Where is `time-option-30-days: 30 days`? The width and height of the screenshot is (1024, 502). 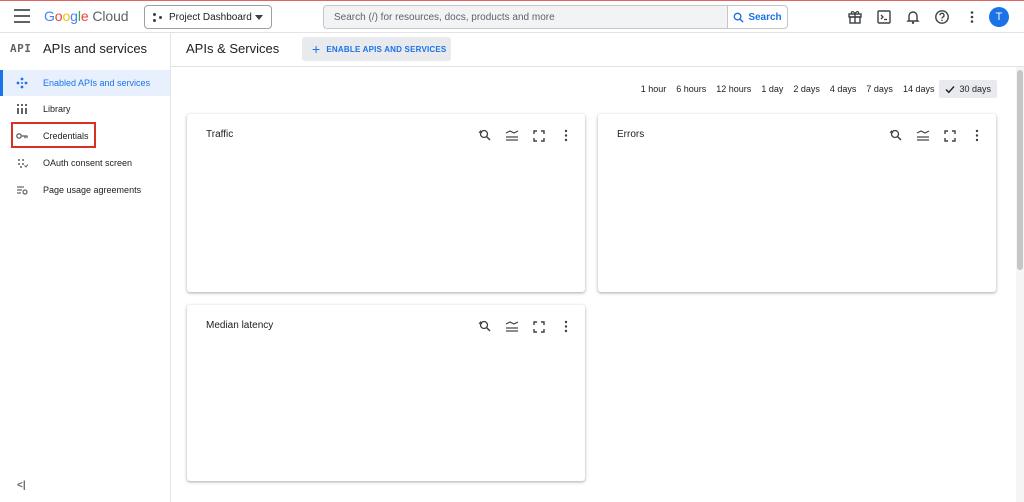
time-option-30-days: 30 days is located at coordinates (968, 89).